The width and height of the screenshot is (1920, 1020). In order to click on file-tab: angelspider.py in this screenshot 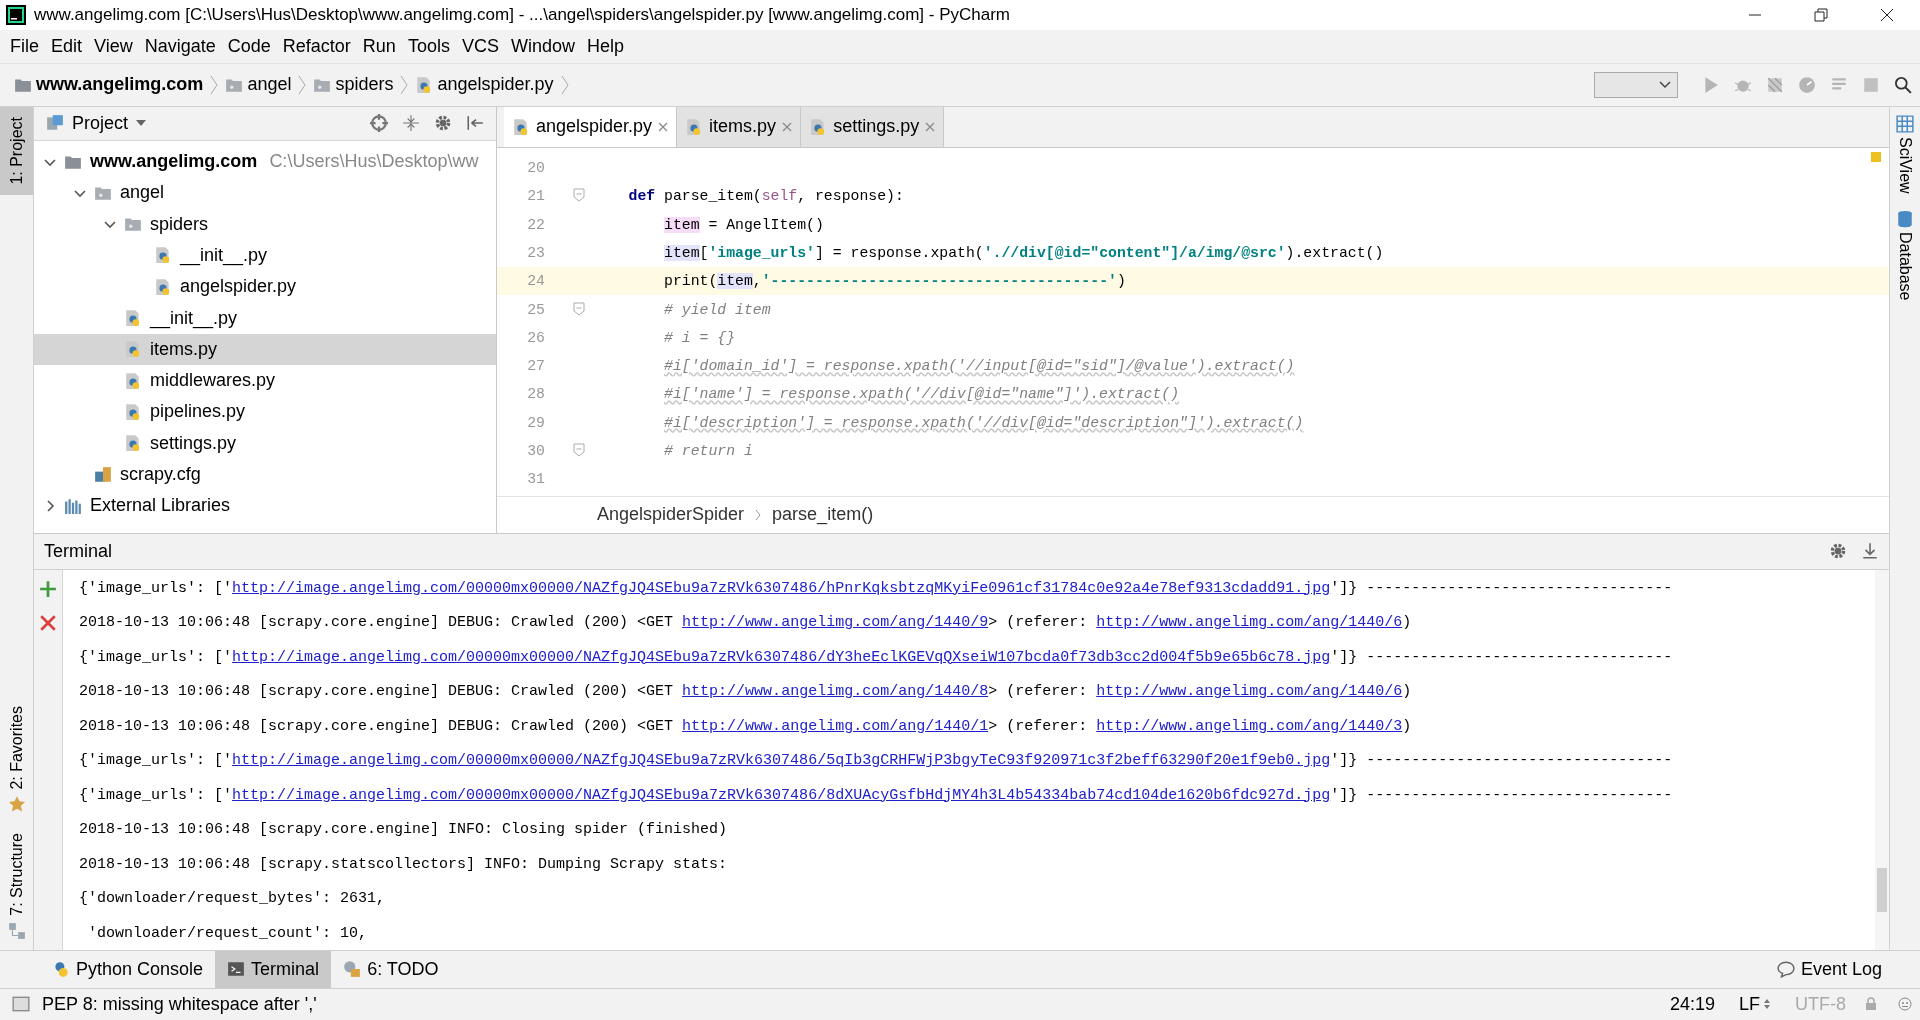, I will do `click(591, 126)`.